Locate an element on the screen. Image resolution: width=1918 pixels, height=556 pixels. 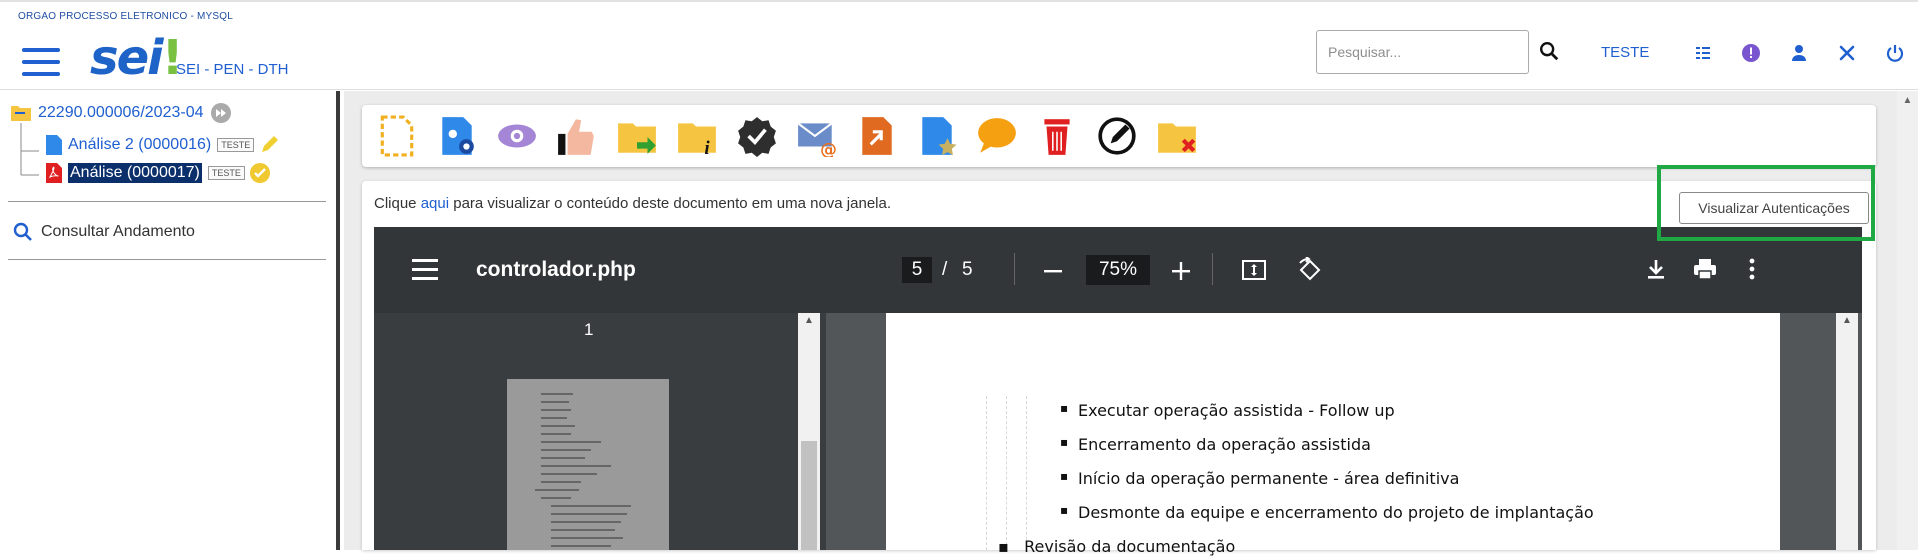
zoom-out-icon is located at coordinates (1053, 271).